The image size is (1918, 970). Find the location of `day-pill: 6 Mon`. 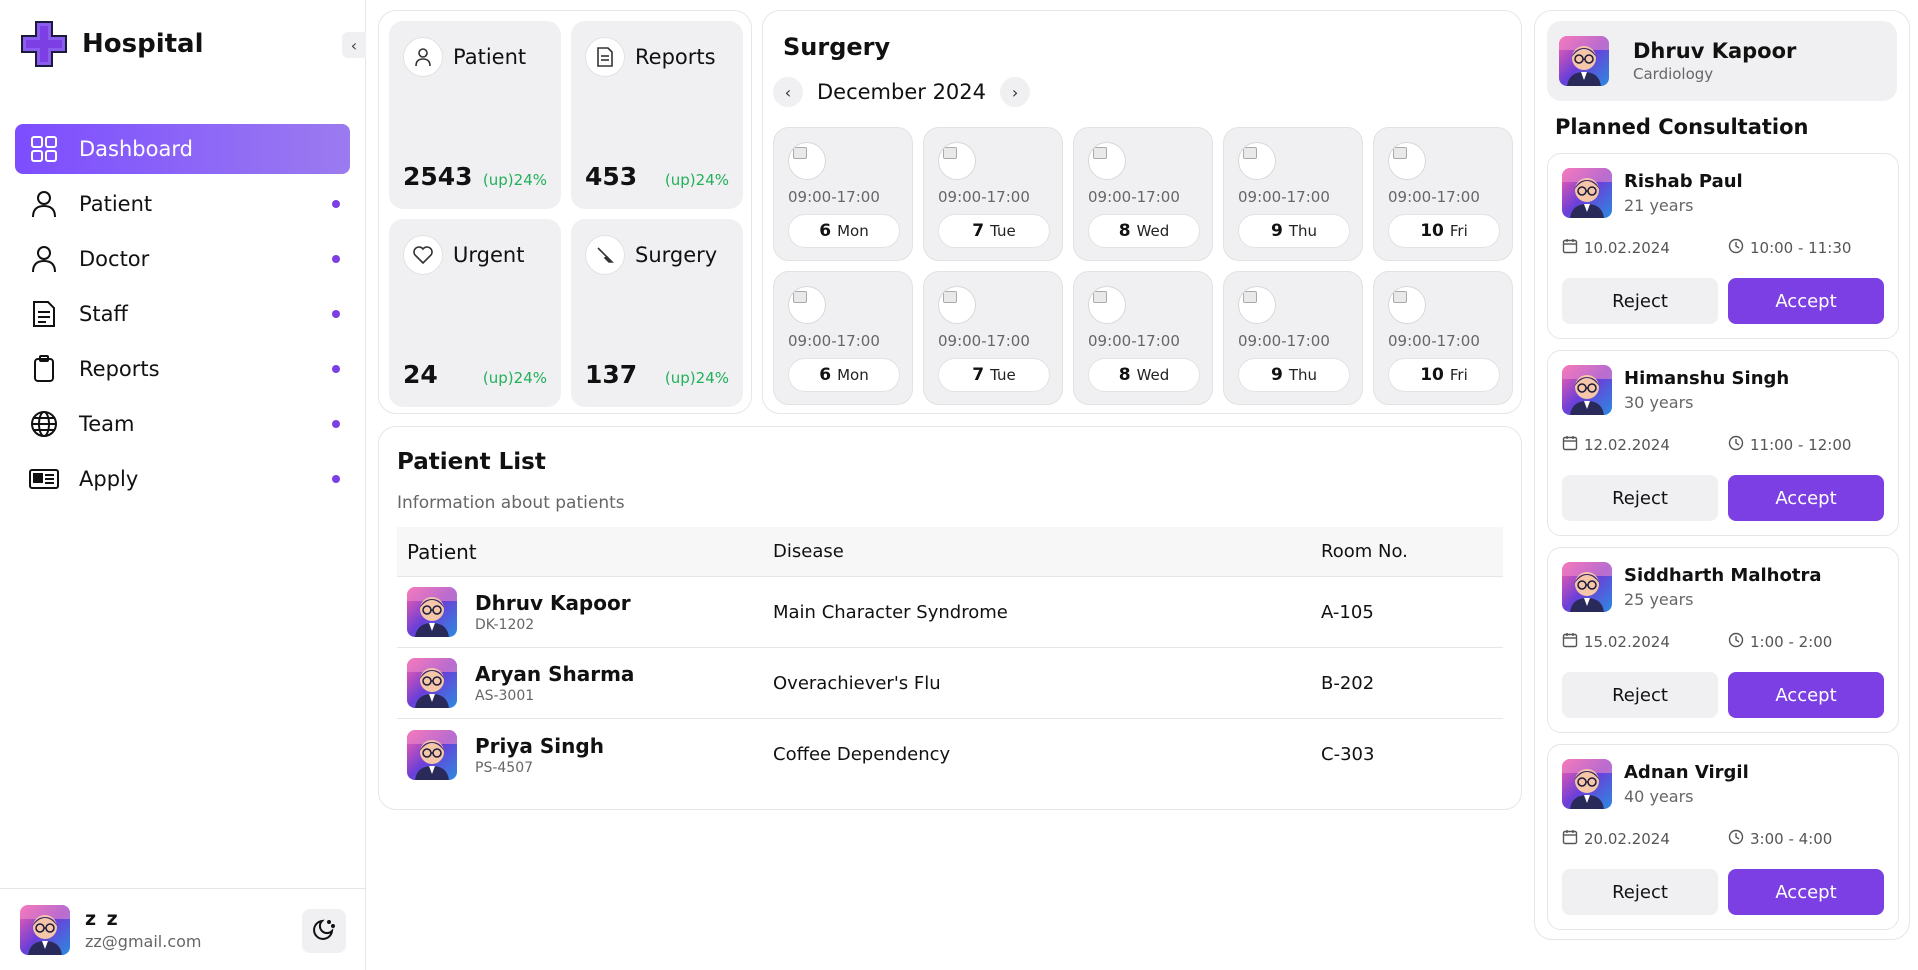

day-pill: 6 Mon is located at coordinates (844, 375).